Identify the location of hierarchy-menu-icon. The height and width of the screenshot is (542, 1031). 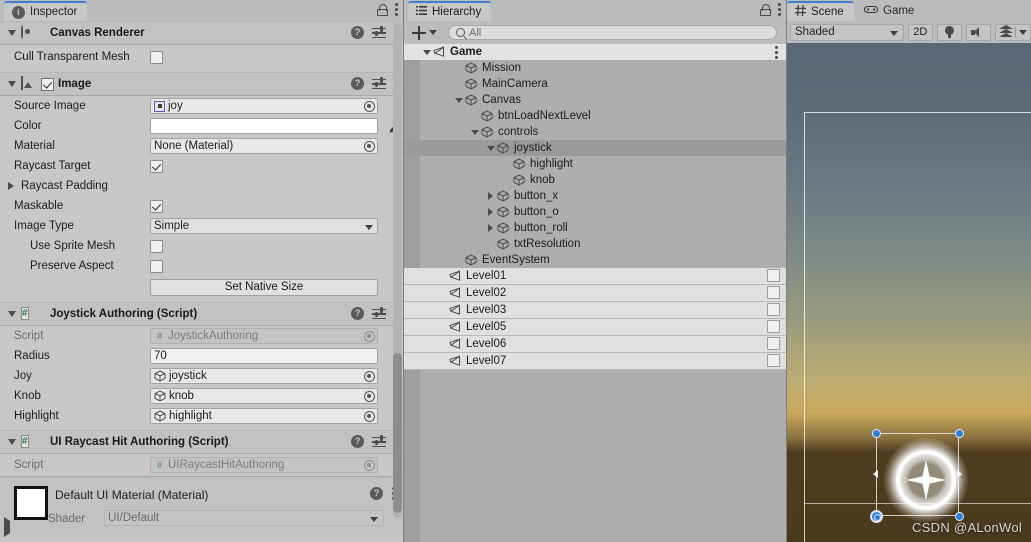
(779, 9).